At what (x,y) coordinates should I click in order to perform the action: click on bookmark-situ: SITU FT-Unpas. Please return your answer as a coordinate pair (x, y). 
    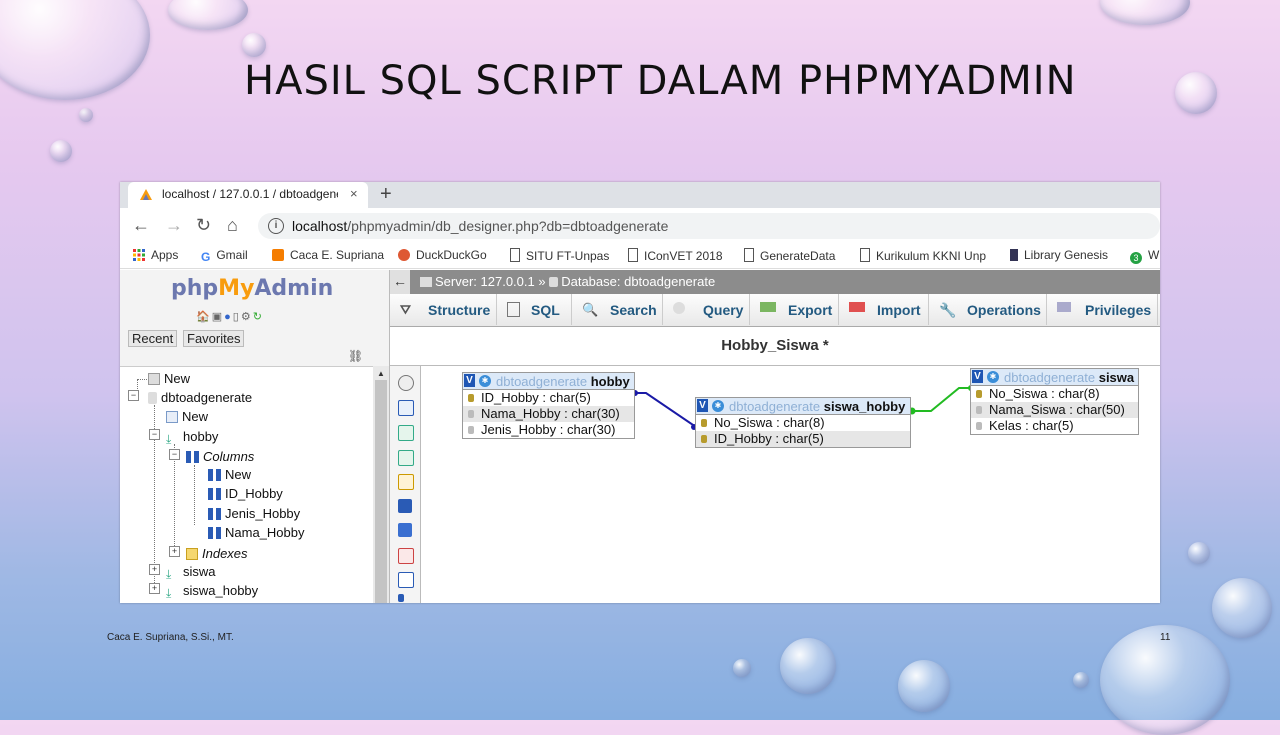
    Looking at the image, I should click on (559, 255).